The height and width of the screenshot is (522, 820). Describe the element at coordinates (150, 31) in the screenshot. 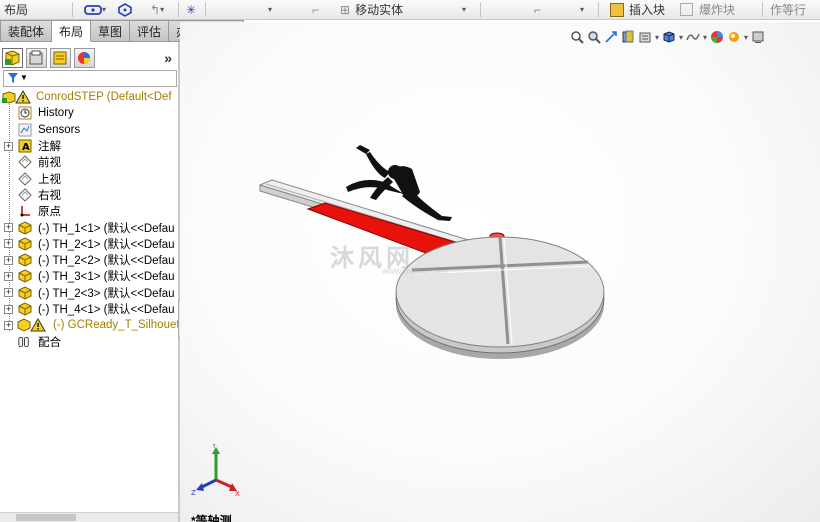

I see `command-tab: 评估` at that location.